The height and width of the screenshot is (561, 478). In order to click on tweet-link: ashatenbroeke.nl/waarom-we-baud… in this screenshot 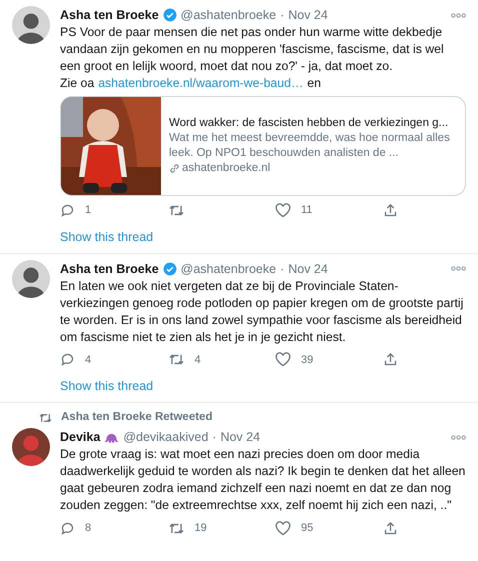, I will do `click(201, 83)`.